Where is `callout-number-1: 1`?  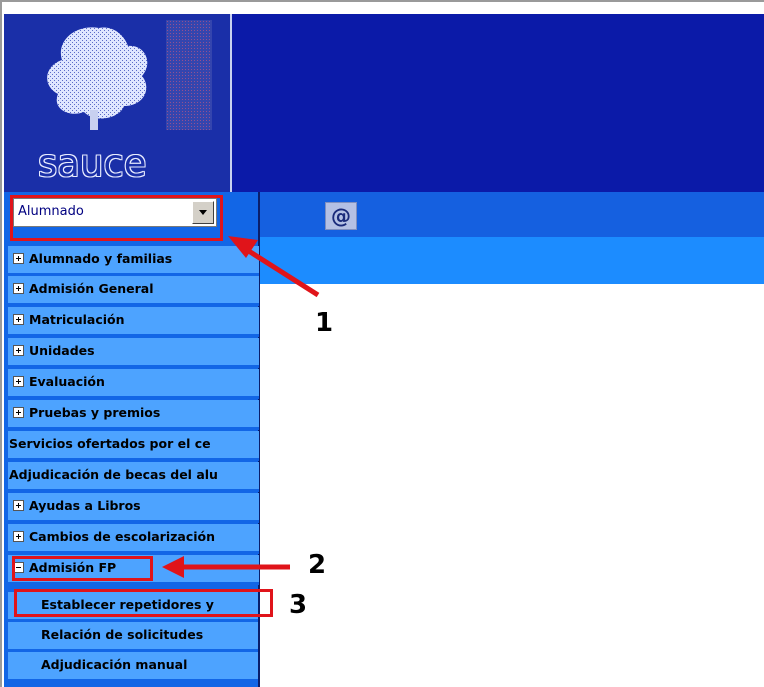 callout-number-1: 1 is located at coordinates (324, 323).